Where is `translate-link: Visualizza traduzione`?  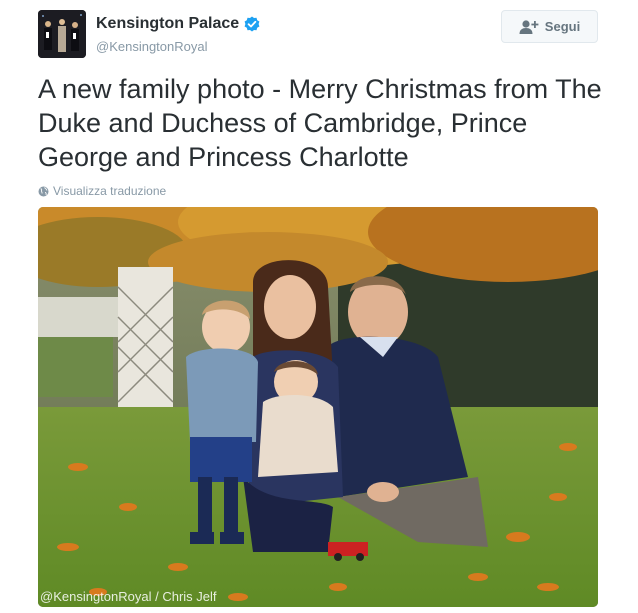 translate-link: Visualizza traduzione is located at coordinates (102, 191).